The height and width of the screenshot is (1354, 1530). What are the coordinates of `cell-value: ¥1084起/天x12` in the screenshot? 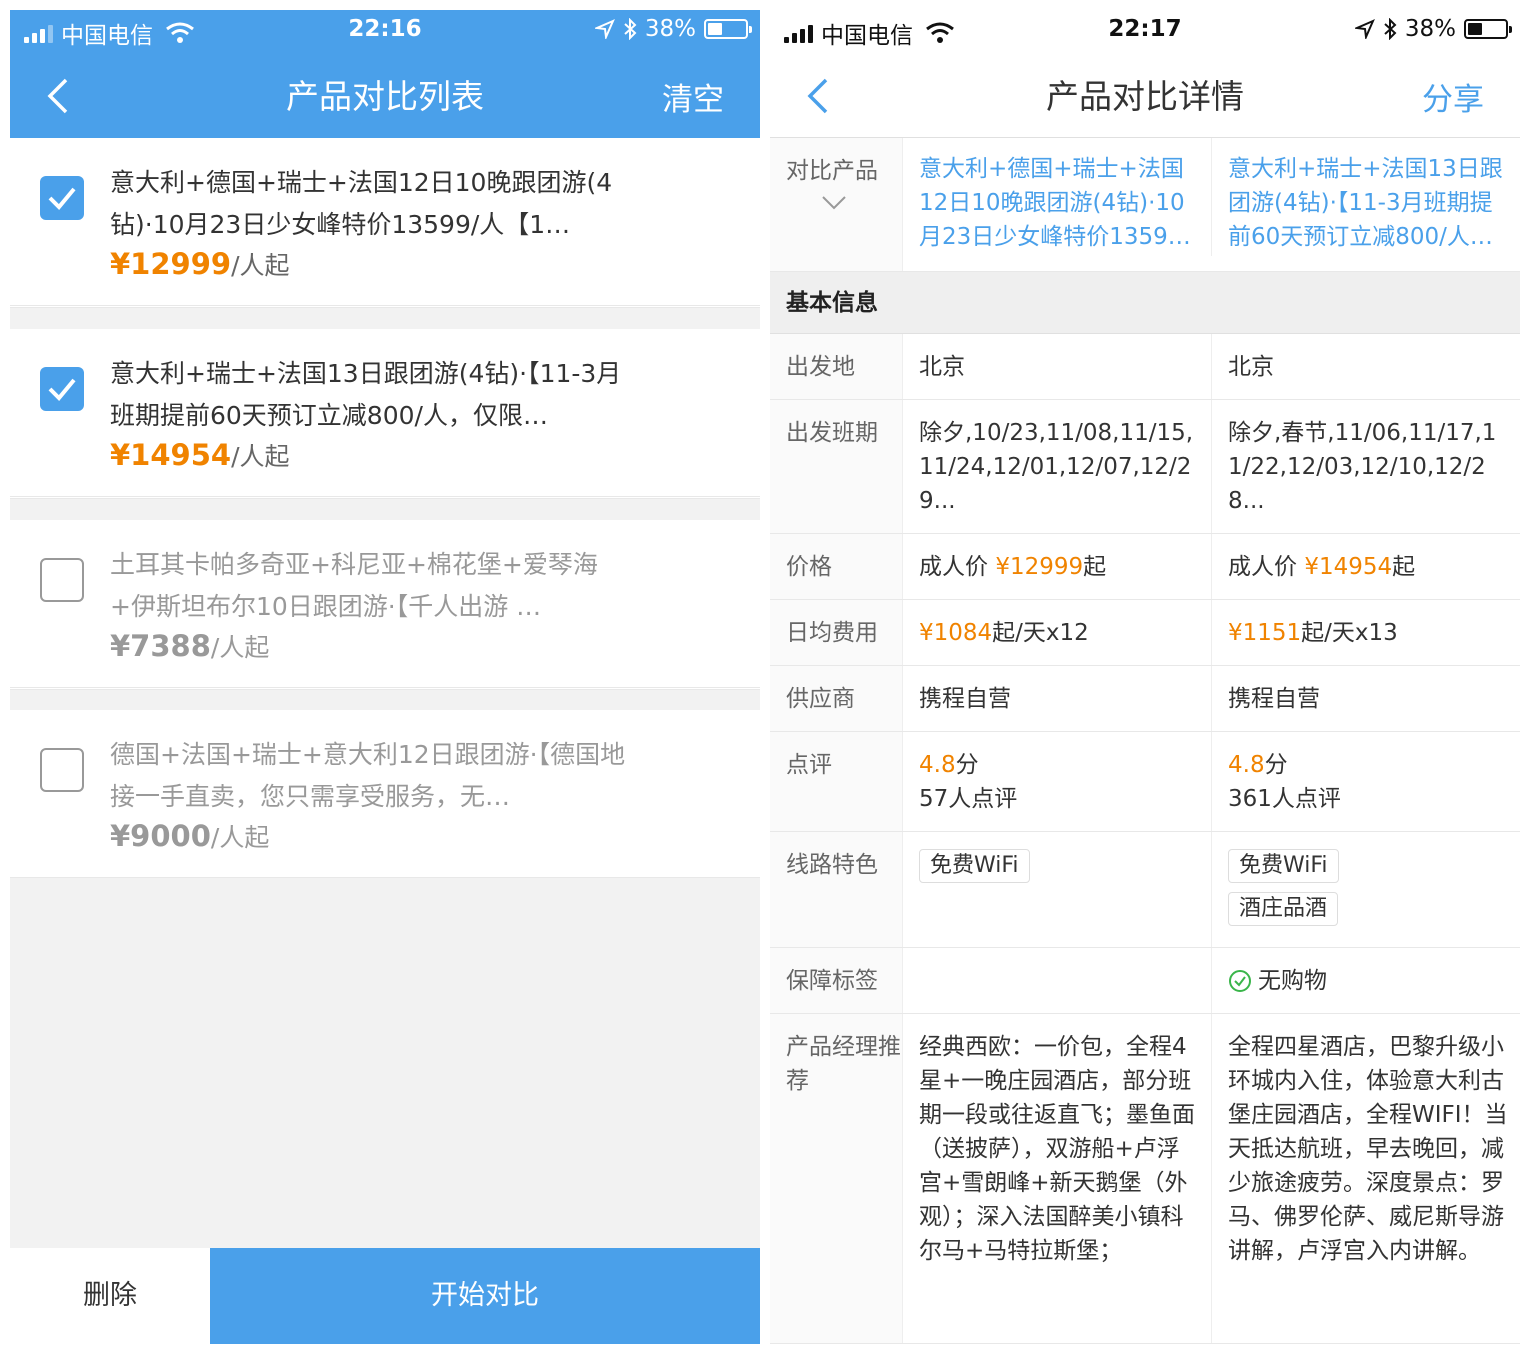 It's located at (1057, 632).